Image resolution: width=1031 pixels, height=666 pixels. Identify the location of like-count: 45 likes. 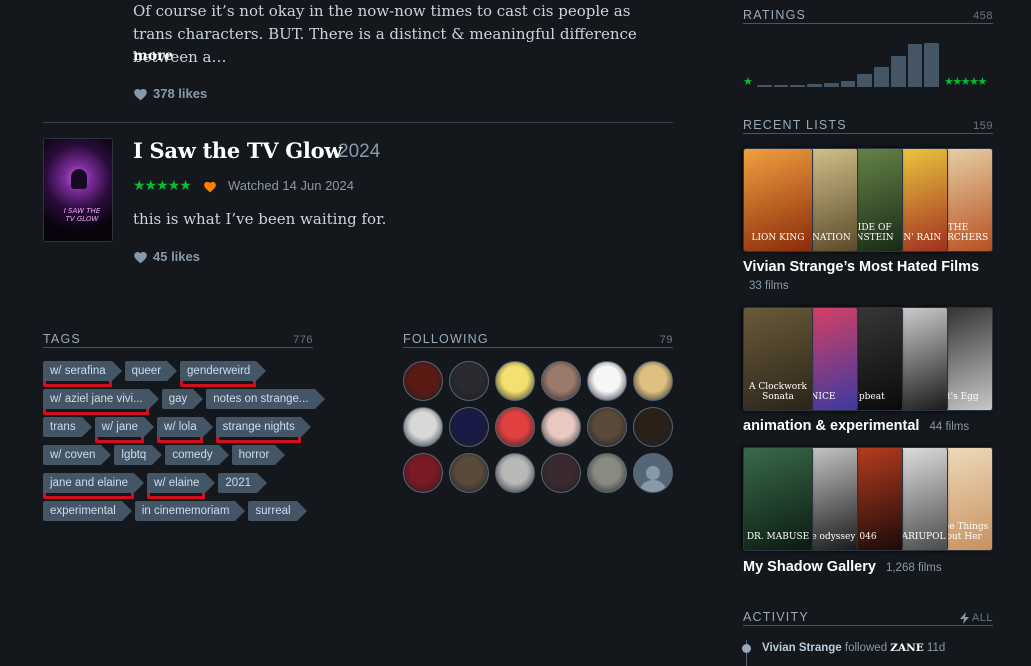
(166, 256).